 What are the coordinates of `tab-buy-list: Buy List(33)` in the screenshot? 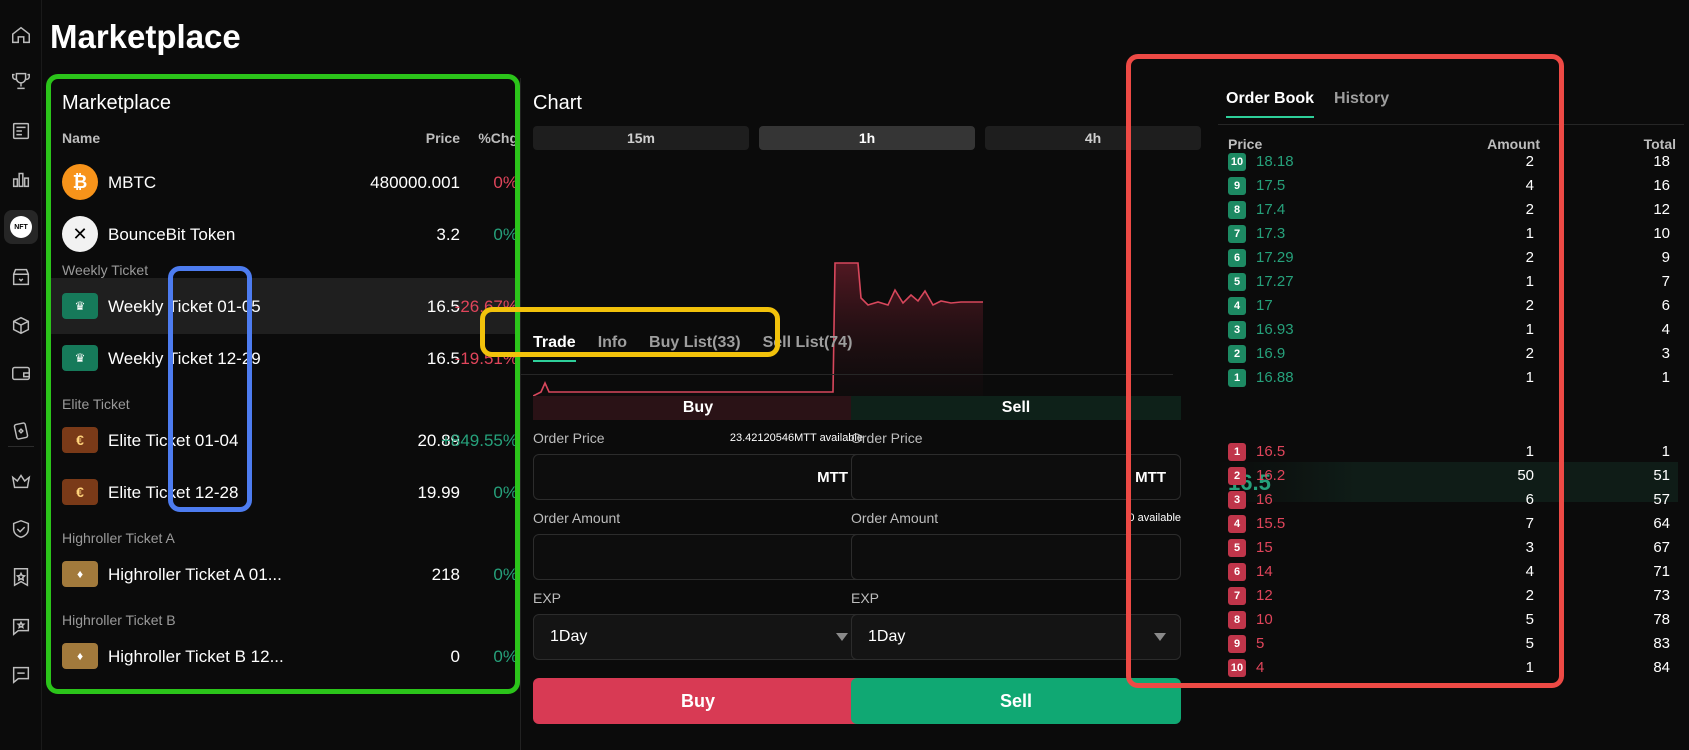 It's located at (695, 348).